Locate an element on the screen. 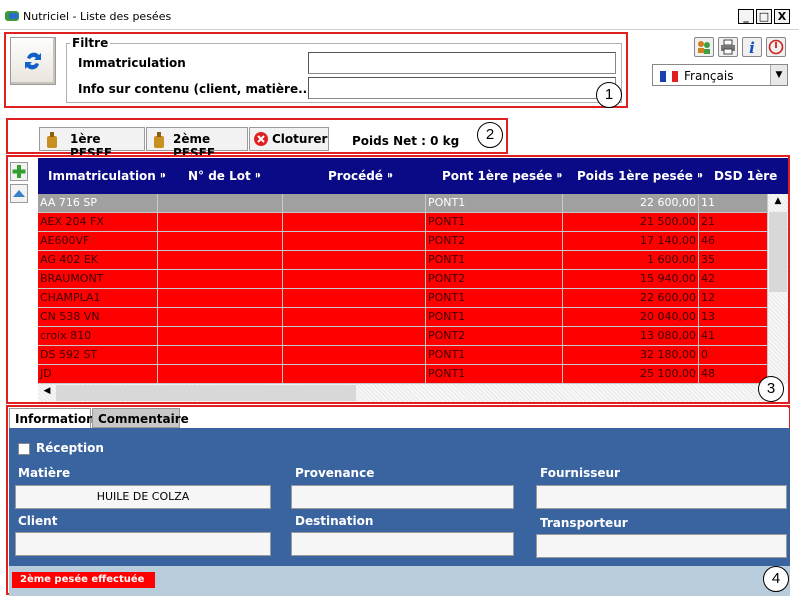  svg-text: i is located at coordinates (752, 47).